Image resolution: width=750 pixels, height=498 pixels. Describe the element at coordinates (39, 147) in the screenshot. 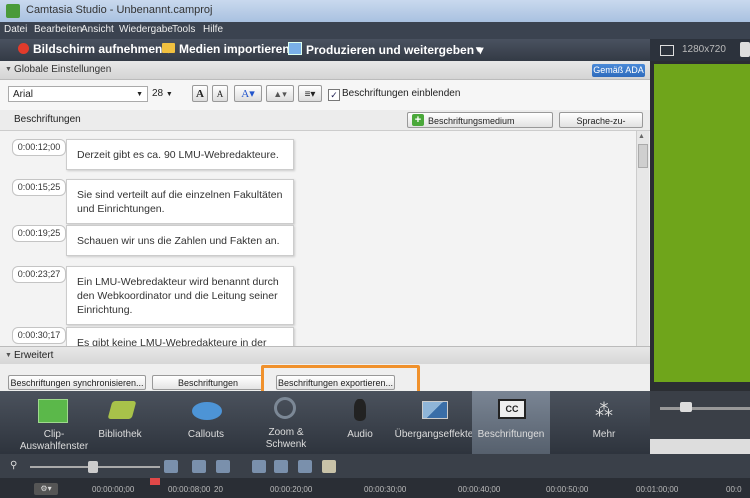

I see `caption-timestamp: 0:00:12;00` at that location.